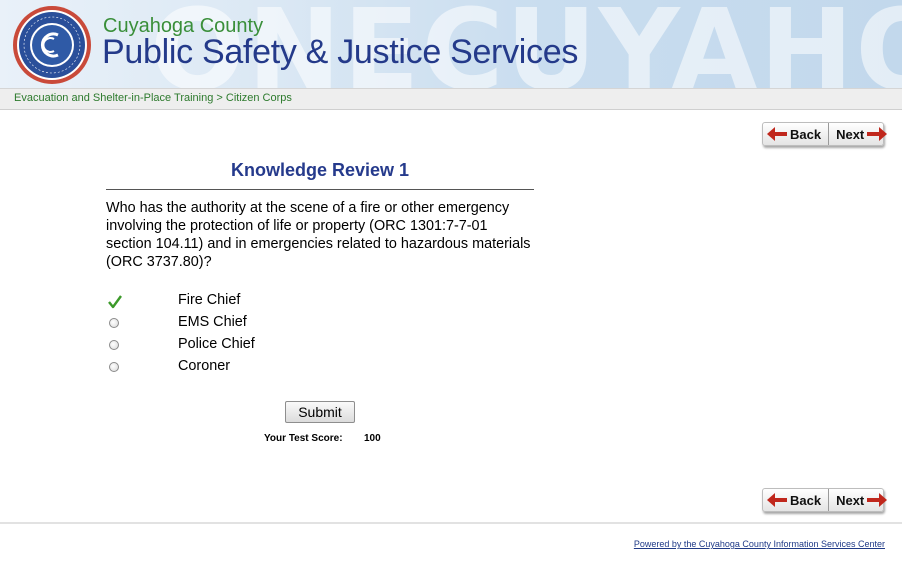 The height and width of the screenshot is (563, 902). What do you see at coordinates (236, 368) in the screenshot?
I see `option-coroner: Coroner` at bounding box center [236, 368].